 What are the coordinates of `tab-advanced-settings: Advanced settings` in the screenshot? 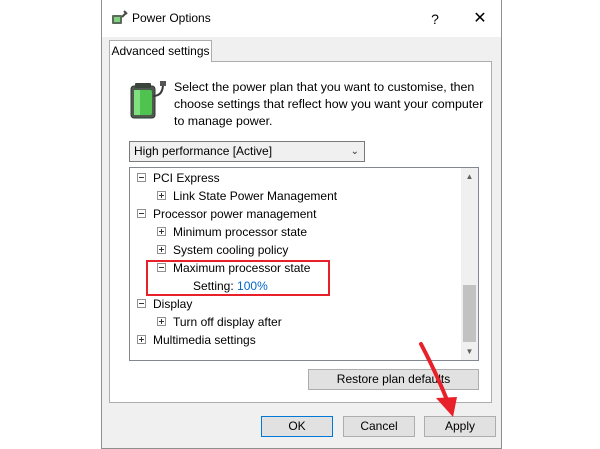 It's located at (160, 51).